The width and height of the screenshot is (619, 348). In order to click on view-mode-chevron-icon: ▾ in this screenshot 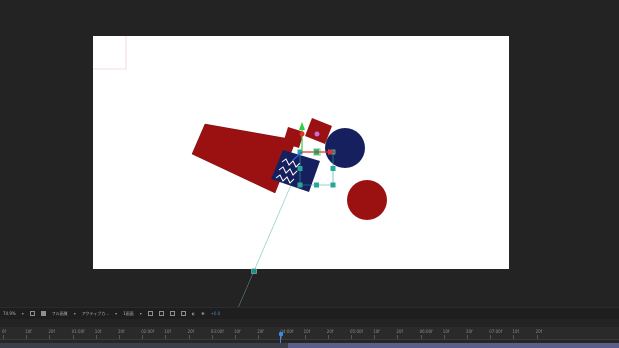, I will do `click(116, 313)`.